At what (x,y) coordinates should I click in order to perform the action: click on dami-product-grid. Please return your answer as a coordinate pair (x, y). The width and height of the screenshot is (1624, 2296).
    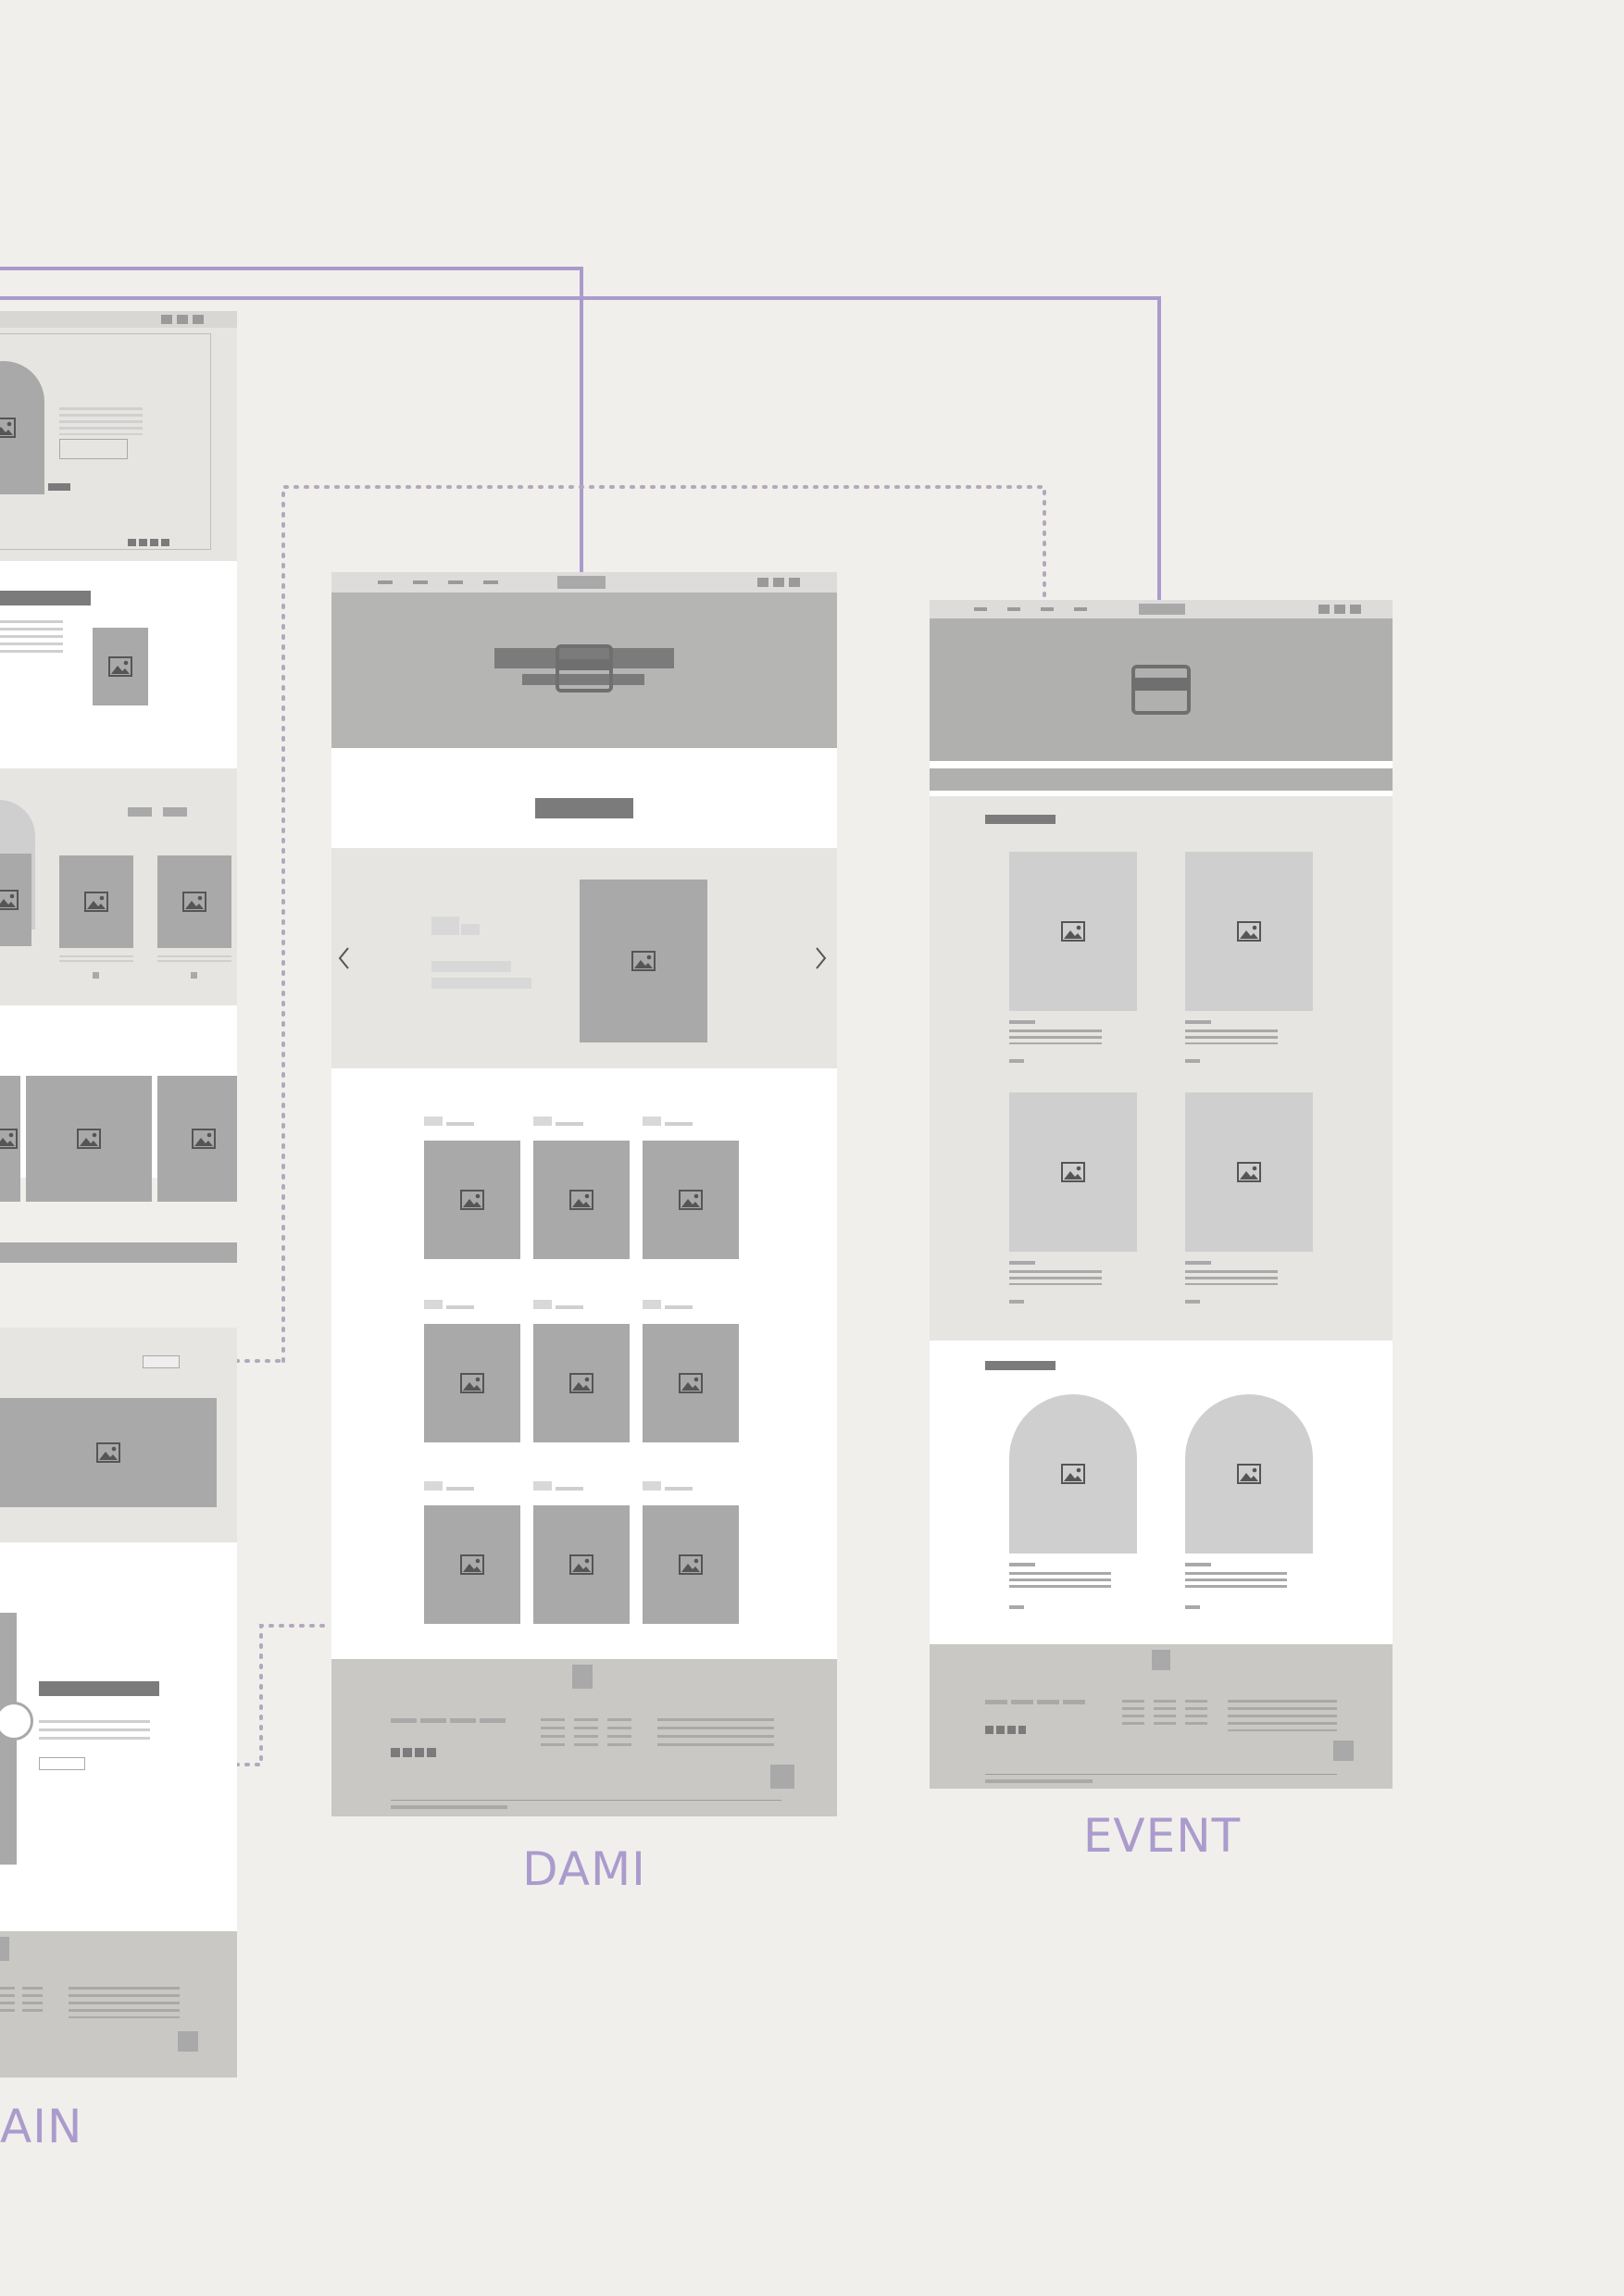
    Looking at the image, I should click on (581, 1379).